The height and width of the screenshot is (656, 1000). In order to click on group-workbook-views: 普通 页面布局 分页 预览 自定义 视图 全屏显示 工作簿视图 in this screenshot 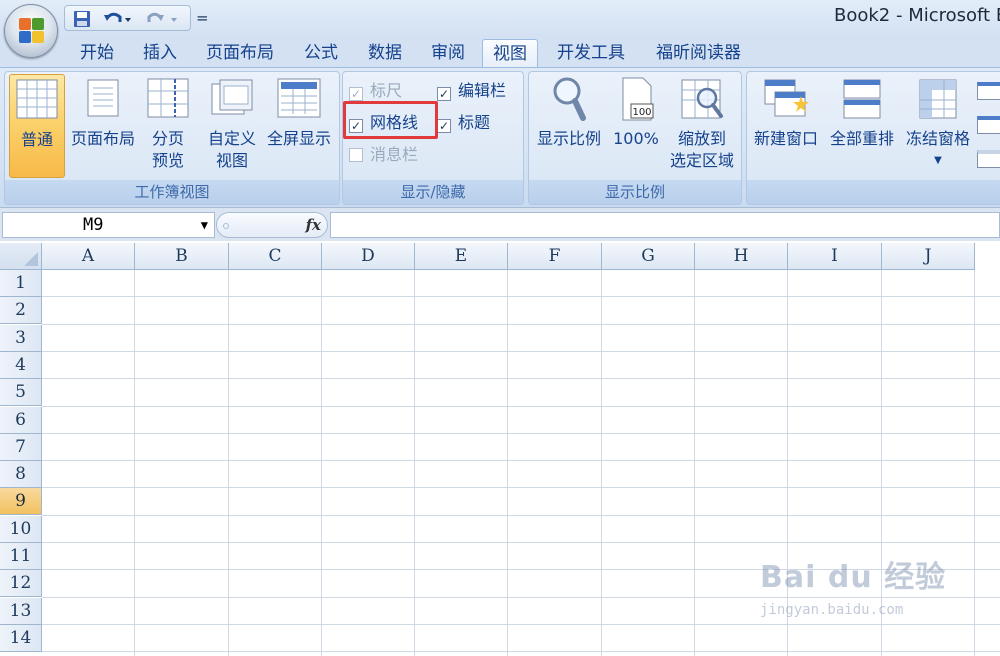, I will do `click(172, 138)`.